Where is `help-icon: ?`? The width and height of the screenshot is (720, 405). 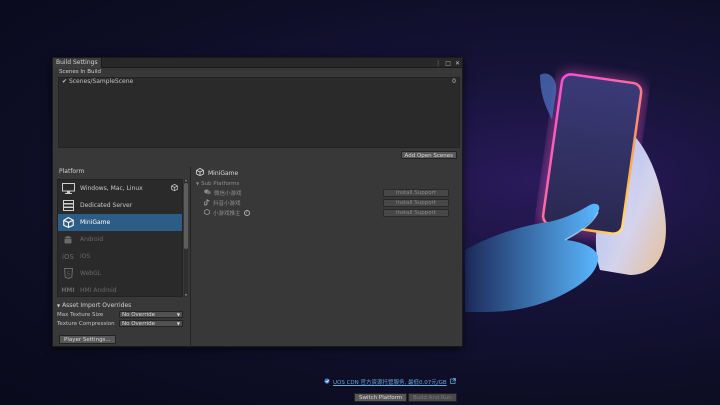
help-icon: ? is located at coordinates (246, 213).